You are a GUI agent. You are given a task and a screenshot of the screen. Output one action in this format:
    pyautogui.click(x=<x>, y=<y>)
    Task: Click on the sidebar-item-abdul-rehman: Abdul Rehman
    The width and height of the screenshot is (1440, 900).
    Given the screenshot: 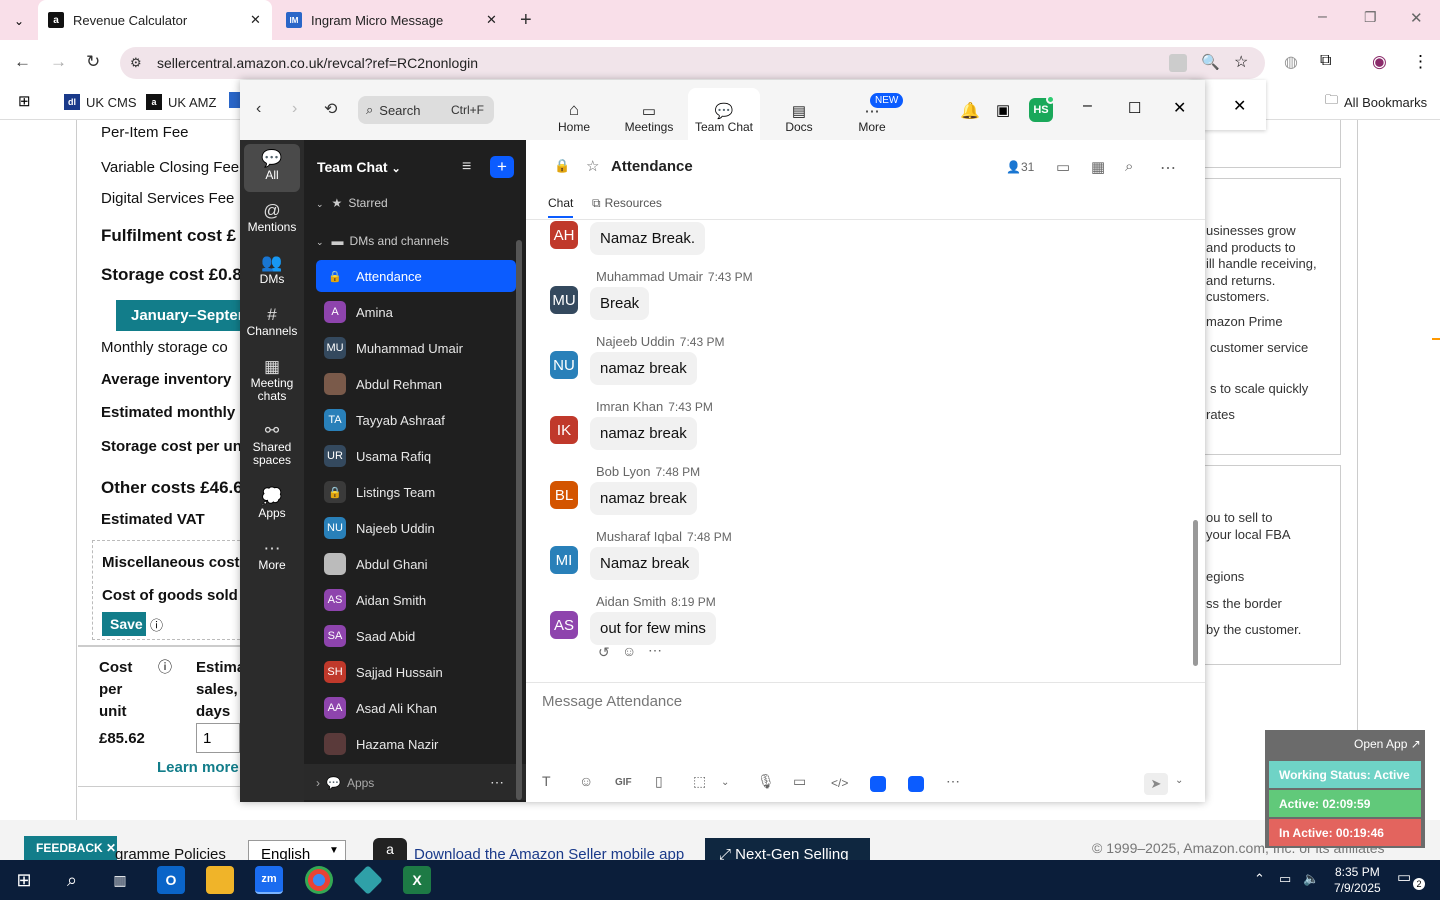 What is the action you would take?
    pyautogui.click(x=416, y=384)
    